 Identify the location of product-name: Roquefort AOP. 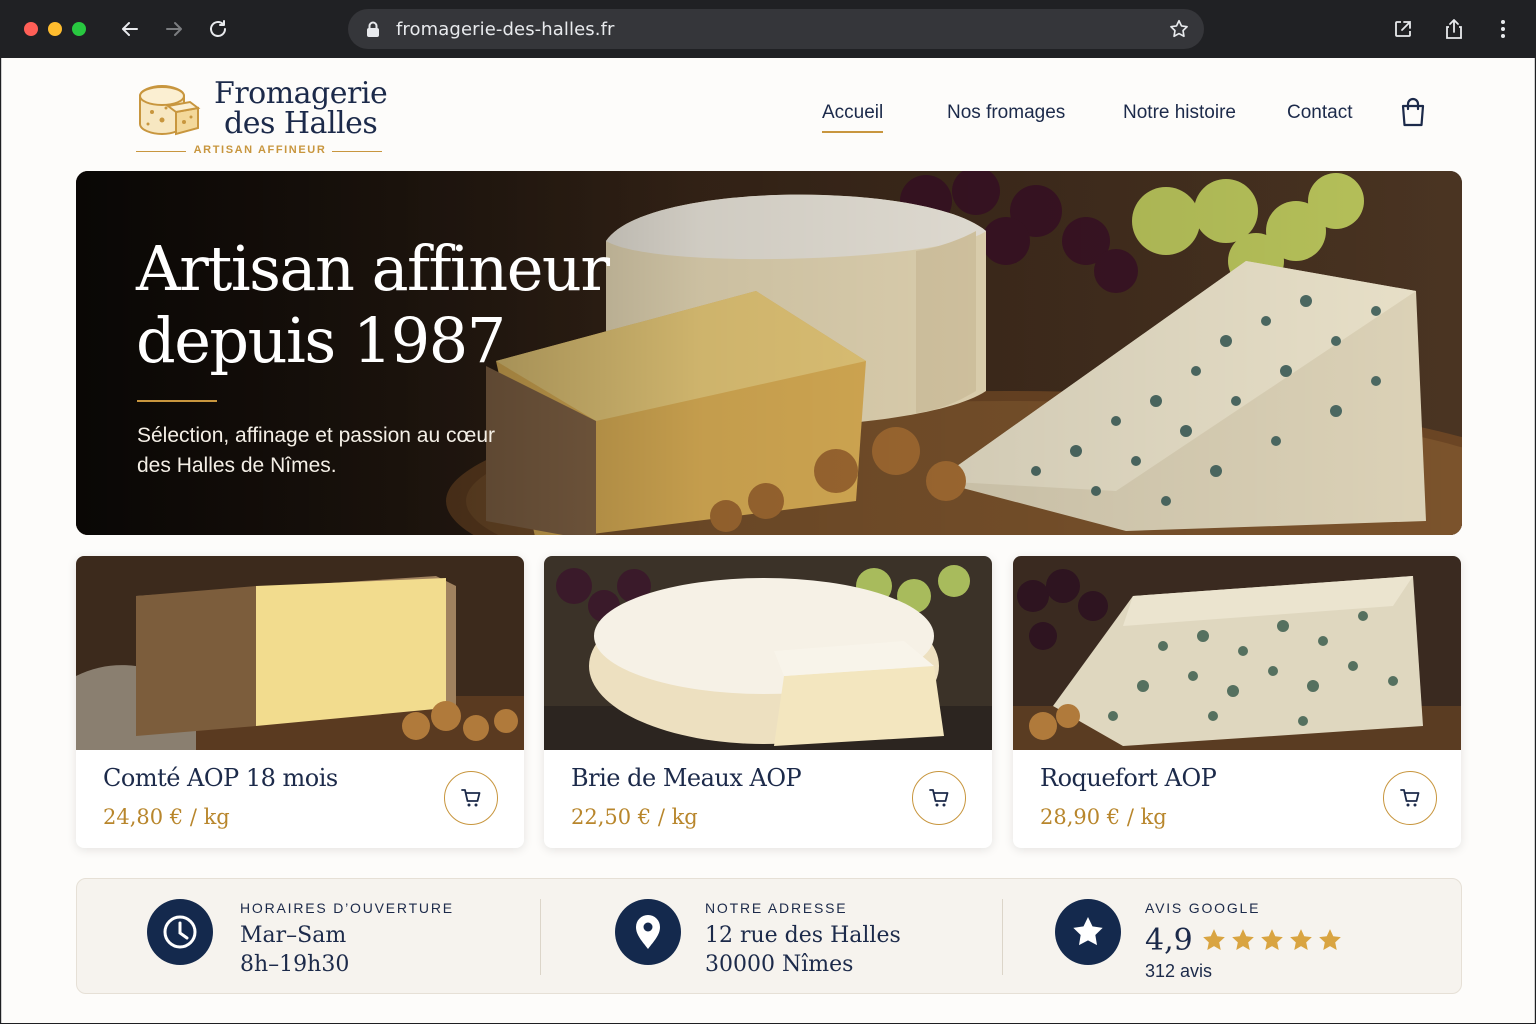
(1128, 778).